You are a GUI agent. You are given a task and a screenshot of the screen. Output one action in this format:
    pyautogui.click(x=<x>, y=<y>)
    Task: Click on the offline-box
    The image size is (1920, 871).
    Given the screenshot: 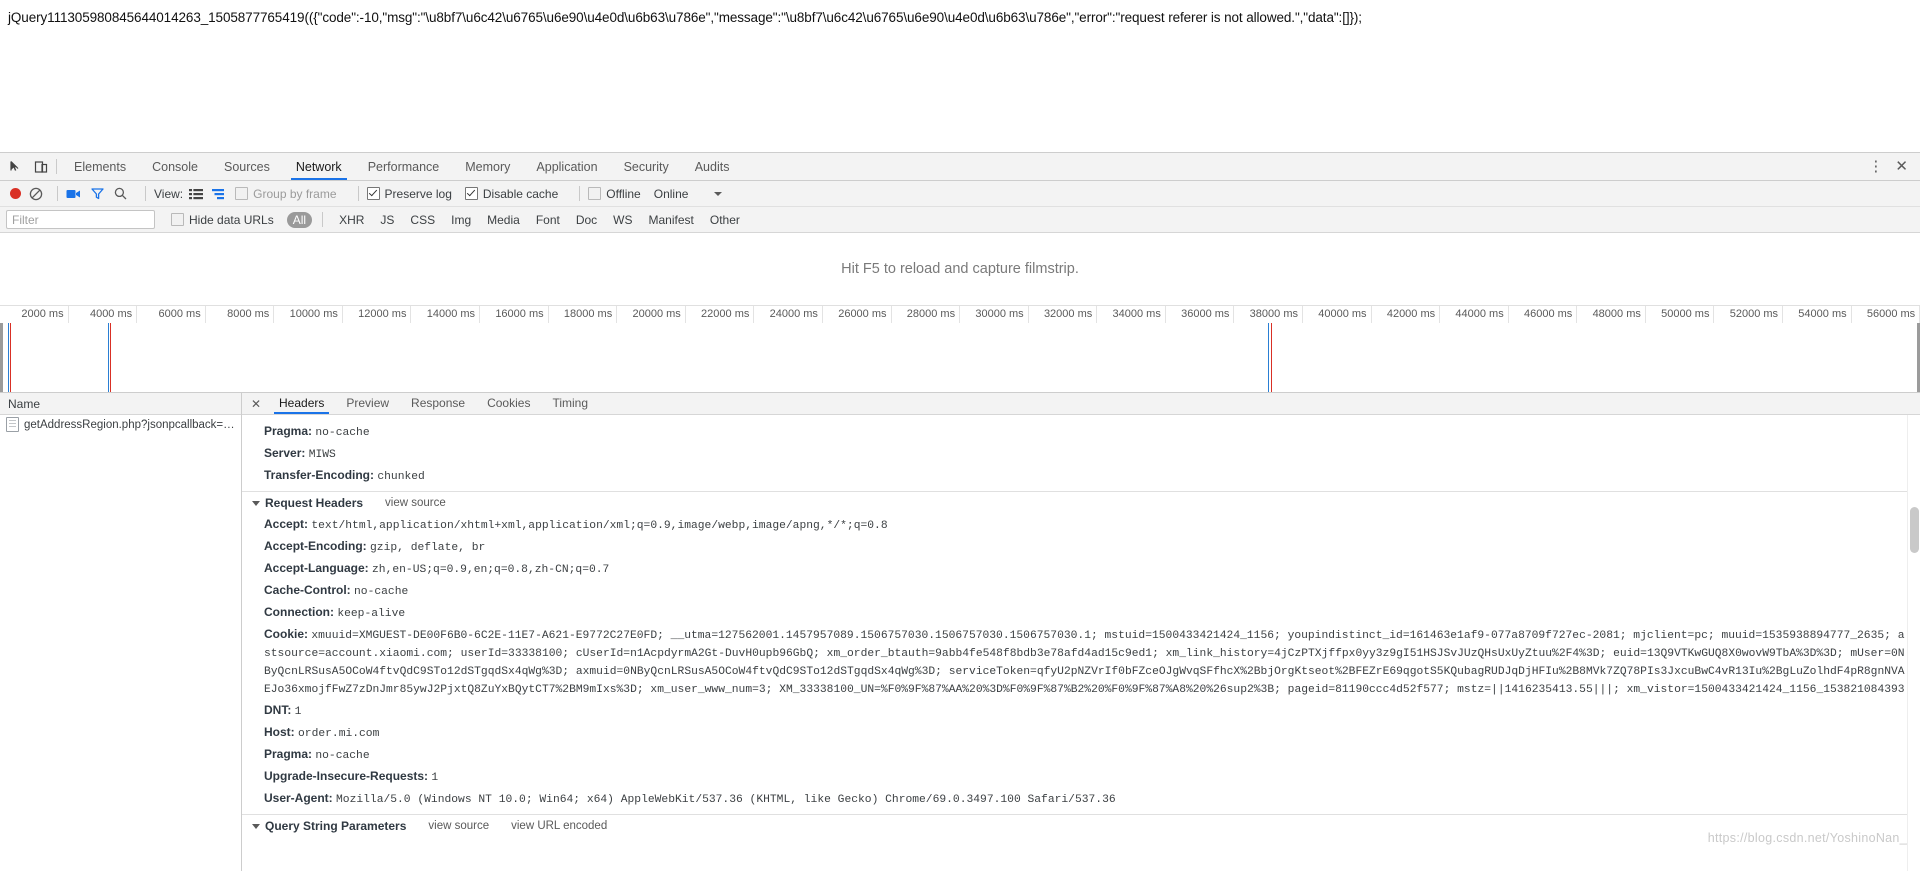 What is the action you would take?
    pyautogui.click(x=595, y=193)
    